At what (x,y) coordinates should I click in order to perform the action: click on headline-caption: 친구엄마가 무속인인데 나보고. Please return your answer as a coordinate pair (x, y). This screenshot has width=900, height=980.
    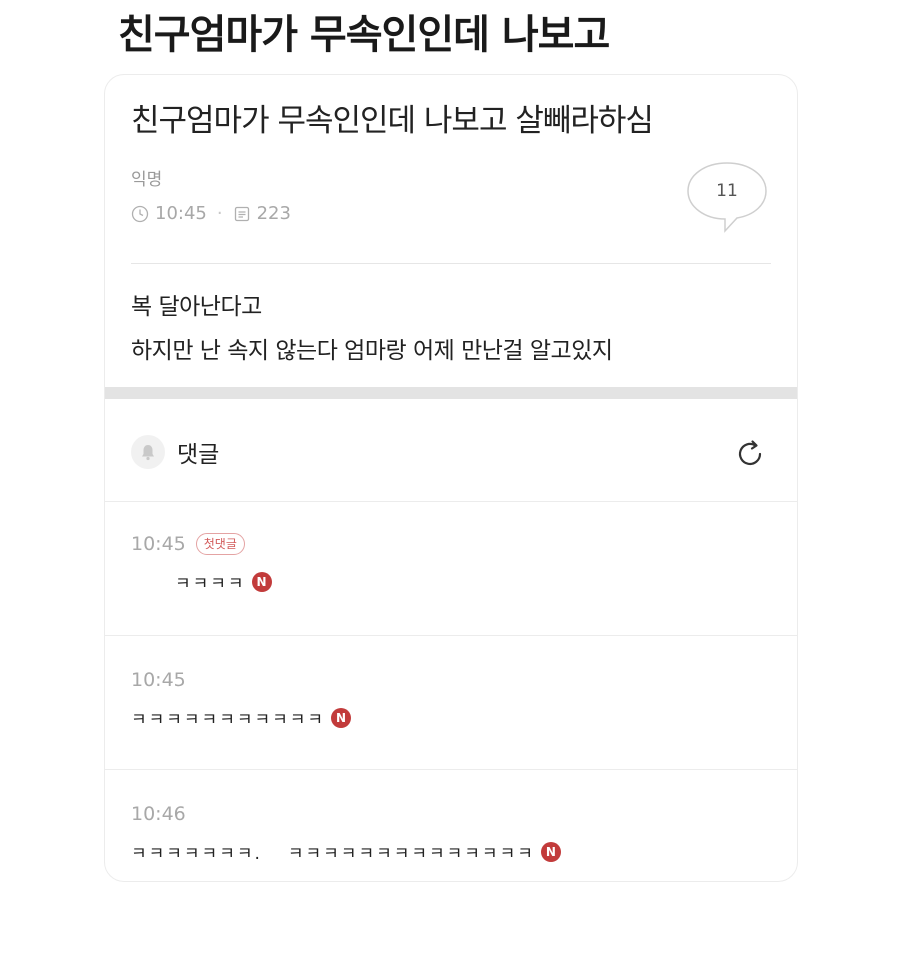
    Looking at the image, I should click on (364, 35).